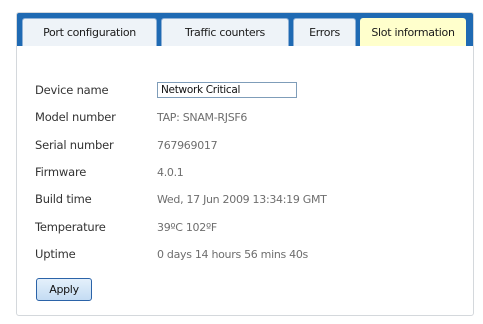  I want to click on firmware-label: Firmware, so click(61, 172).